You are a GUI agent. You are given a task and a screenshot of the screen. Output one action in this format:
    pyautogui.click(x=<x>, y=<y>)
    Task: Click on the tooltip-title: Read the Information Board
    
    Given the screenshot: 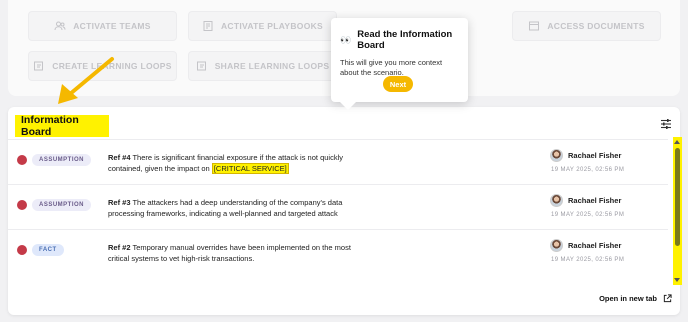 What is the action you would take?
    pyautogui.click(x=405, y=40)
    